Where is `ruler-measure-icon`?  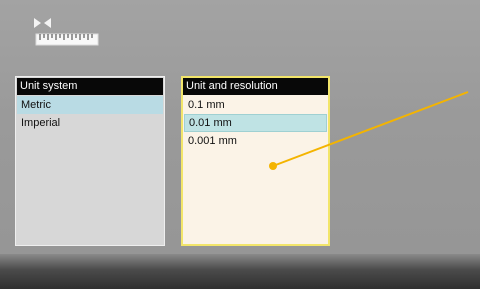 ruler-measure-icon is located at coordinates (66, 32).